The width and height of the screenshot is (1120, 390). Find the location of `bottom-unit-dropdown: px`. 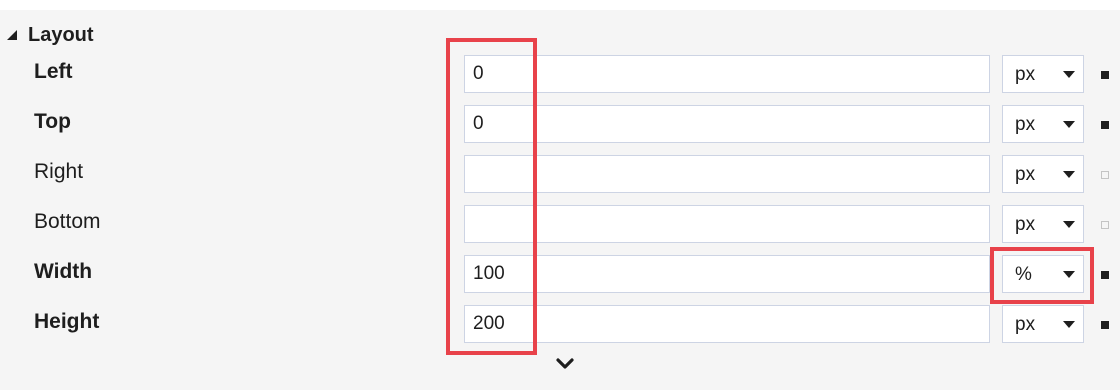

bottom-unit-dropdown: px is located at coordinates (1043, 224).